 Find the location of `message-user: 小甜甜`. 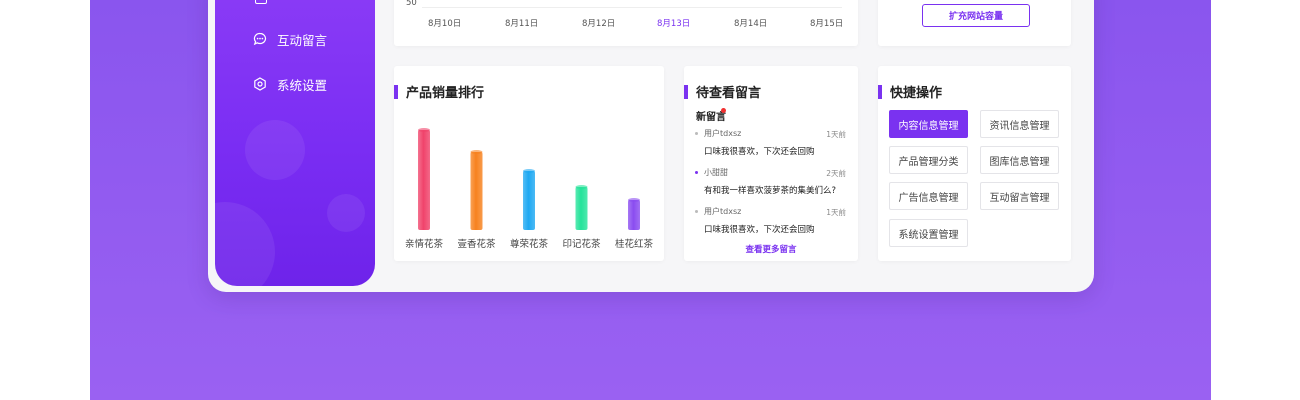

message-user: 小甜甜 is located at coordinates (716, 172).